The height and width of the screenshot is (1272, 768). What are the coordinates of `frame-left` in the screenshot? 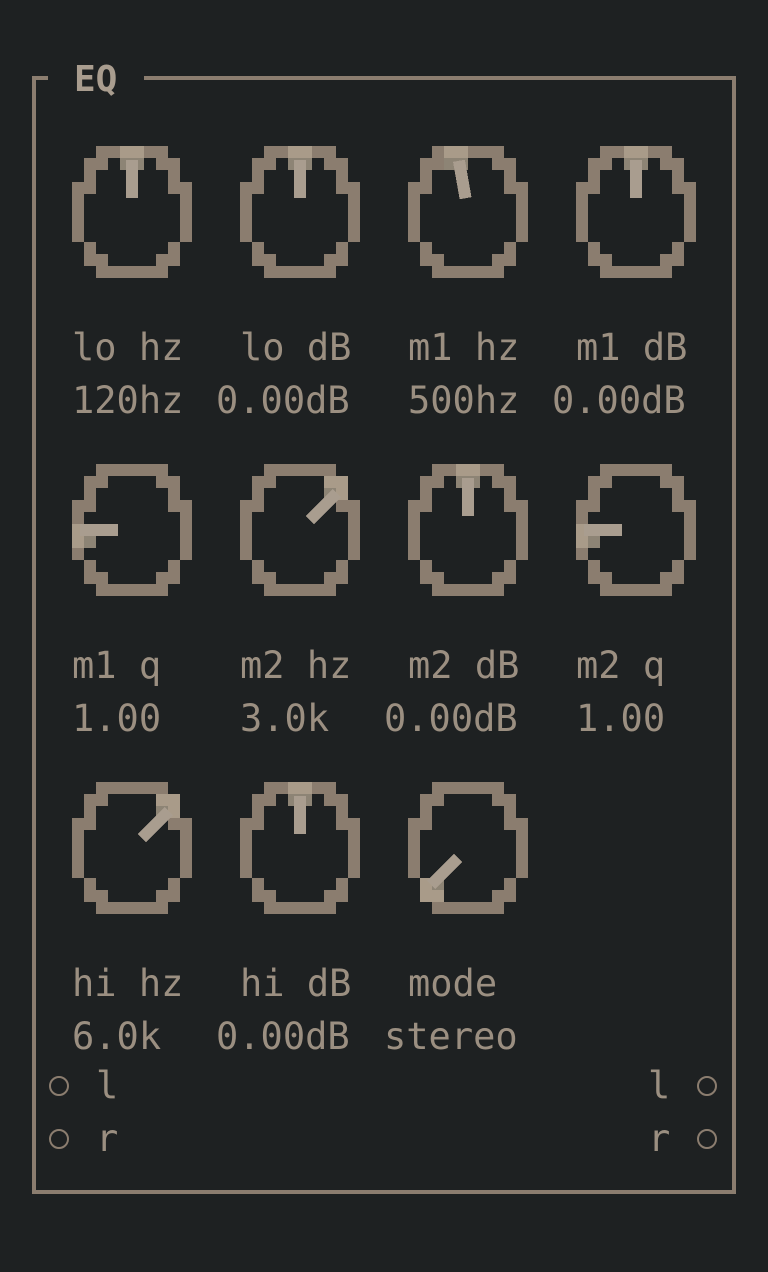 It's located at (34, 635).